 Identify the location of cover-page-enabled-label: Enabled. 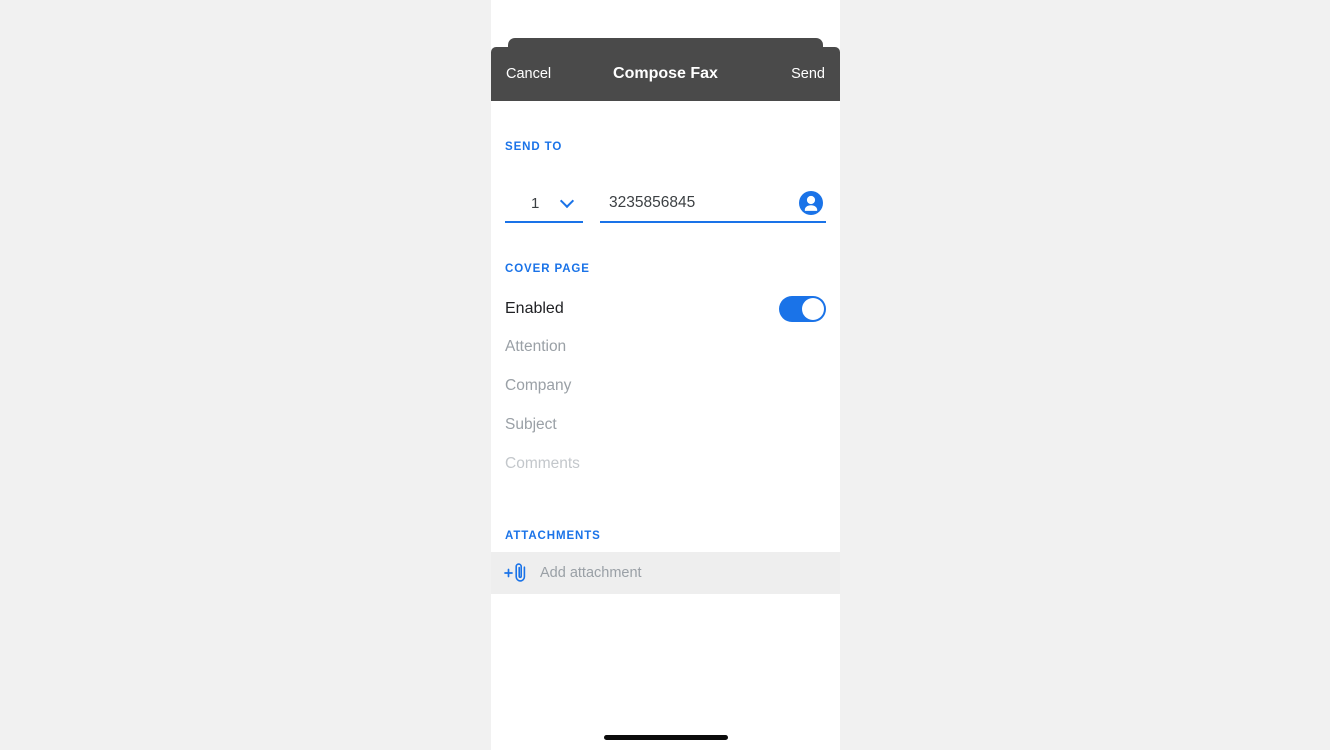
(534, 308).